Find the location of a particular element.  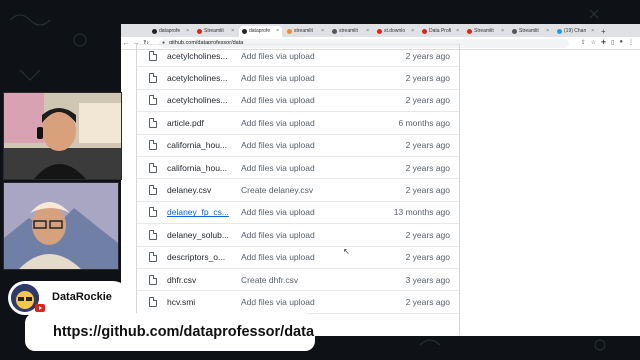

webcam-image is located at coordinates (61, 226).